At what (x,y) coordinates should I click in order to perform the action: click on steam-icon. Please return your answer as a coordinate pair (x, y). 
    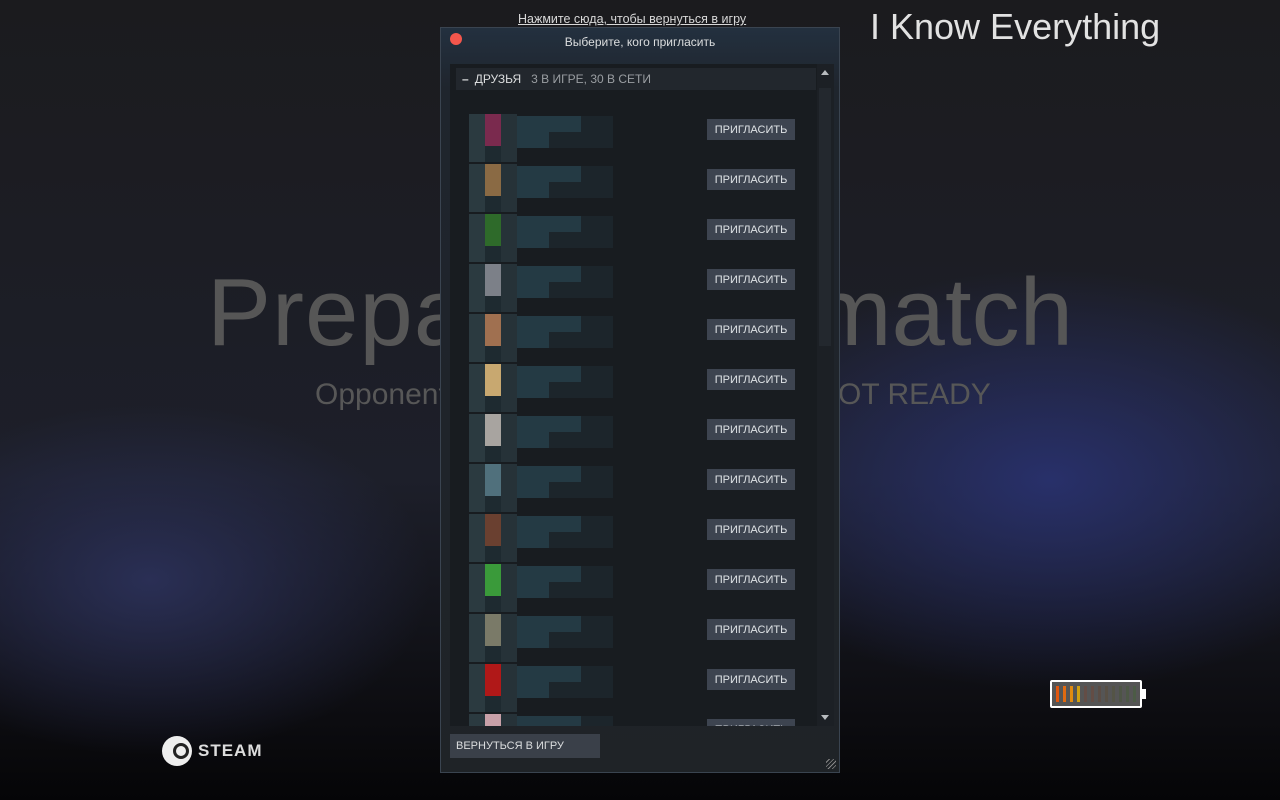
    Looking at the image, I should click on (177, 751).